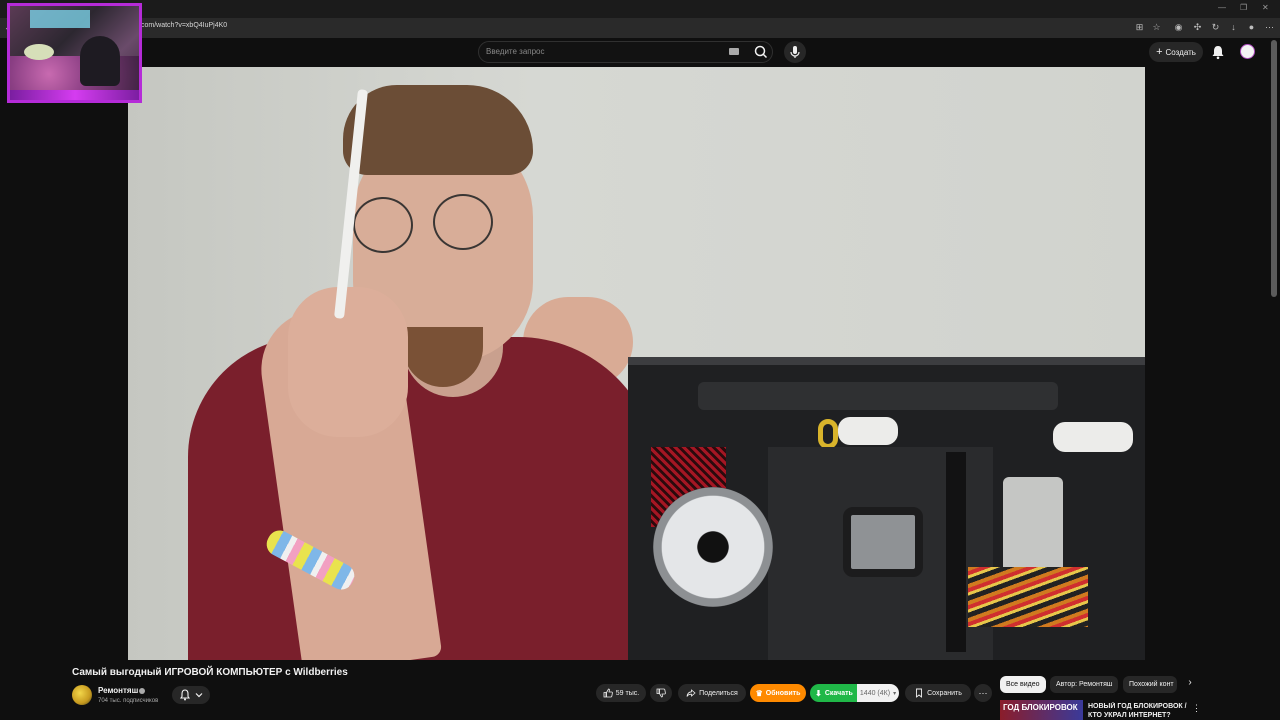 Image resolution: width=1280 pixels, height=720 pixels. I want to click on maximize-icon: ❐, so click(1243, 7).